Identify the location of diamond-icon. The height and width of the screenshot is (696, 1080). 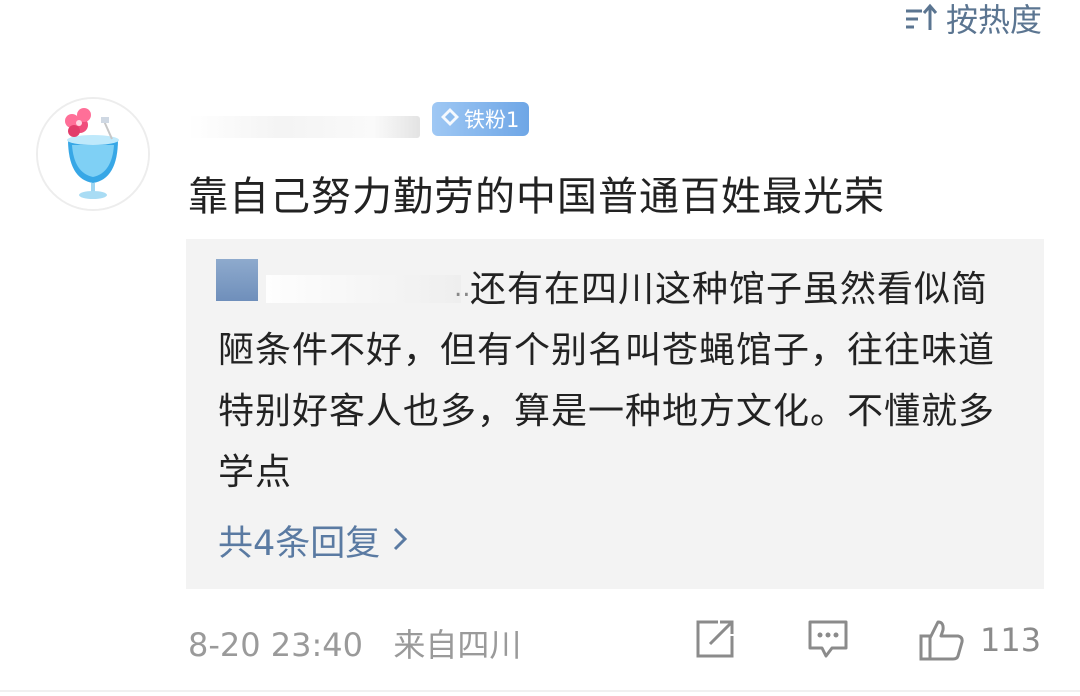
(450, 119).